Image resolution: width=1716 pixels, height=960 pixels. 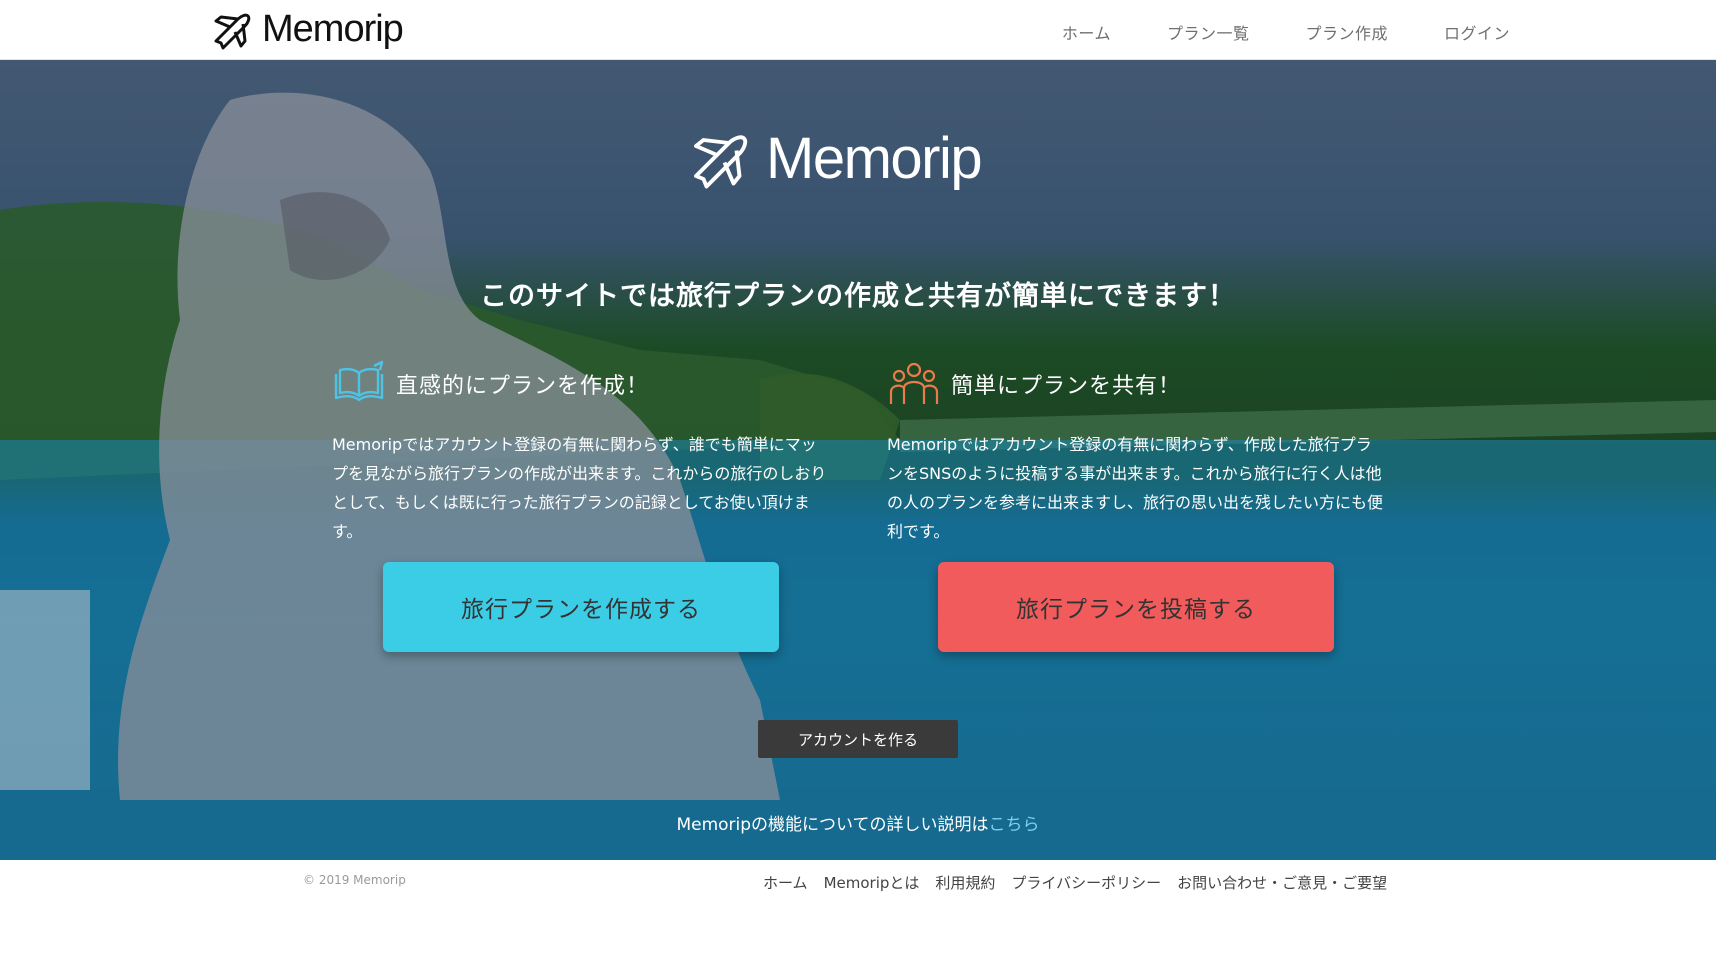 What do you see at coordinates (523, 386) in the screenshot?
I see `feature-create-title: 直感的にプランを作成！` at bounding box center [523, 386].